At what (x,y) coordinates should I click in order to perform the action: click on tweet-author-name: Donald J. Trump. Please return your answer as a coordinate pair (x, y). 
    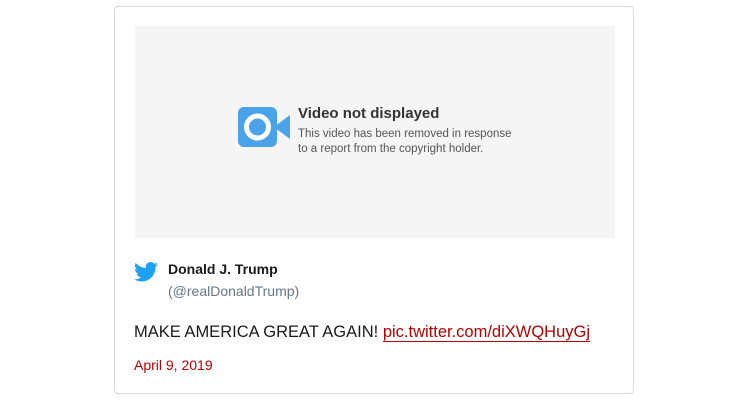
    Looking at the image, I should click on (223, 269).